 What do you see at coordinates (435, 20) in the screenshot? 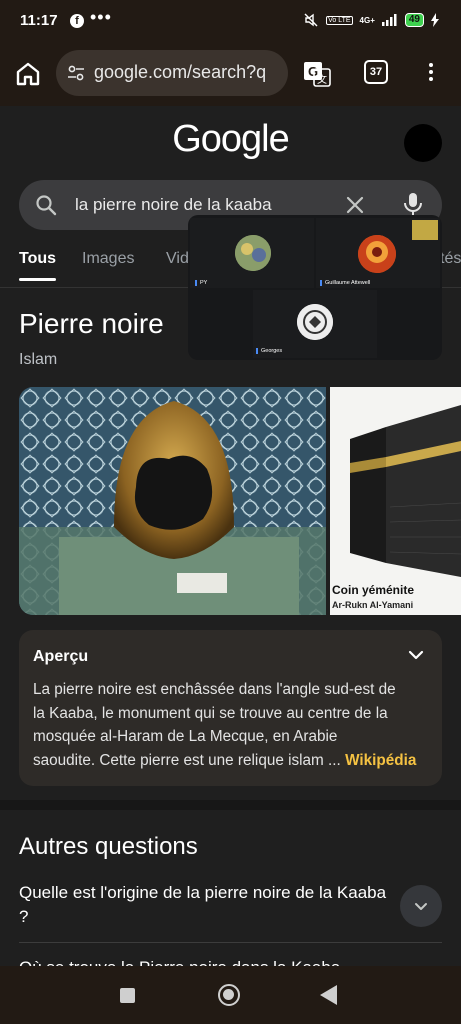
I see `charging-icon` at bounding box center [435, 20].